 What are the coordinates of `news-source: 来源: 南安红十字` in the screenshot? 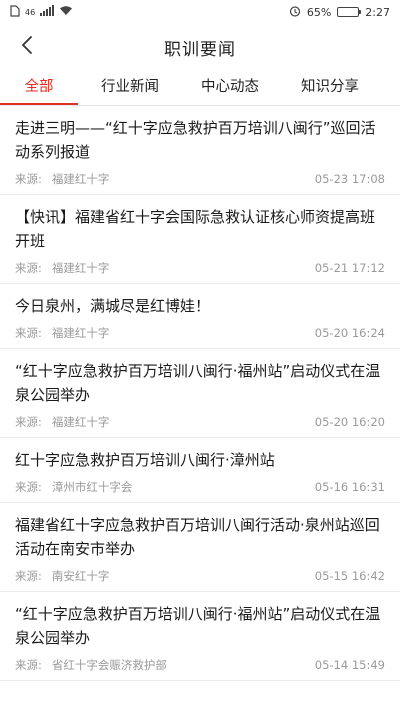 It's located at (62, 576).